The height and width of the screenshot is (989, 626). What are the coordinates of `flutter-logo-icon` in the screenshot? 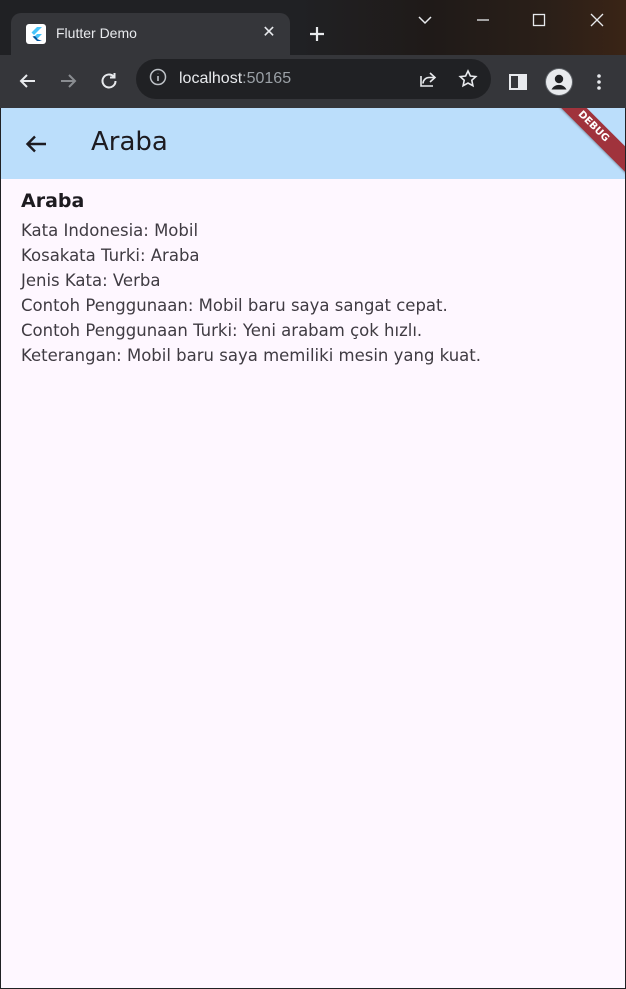 It's located at (36, 34).